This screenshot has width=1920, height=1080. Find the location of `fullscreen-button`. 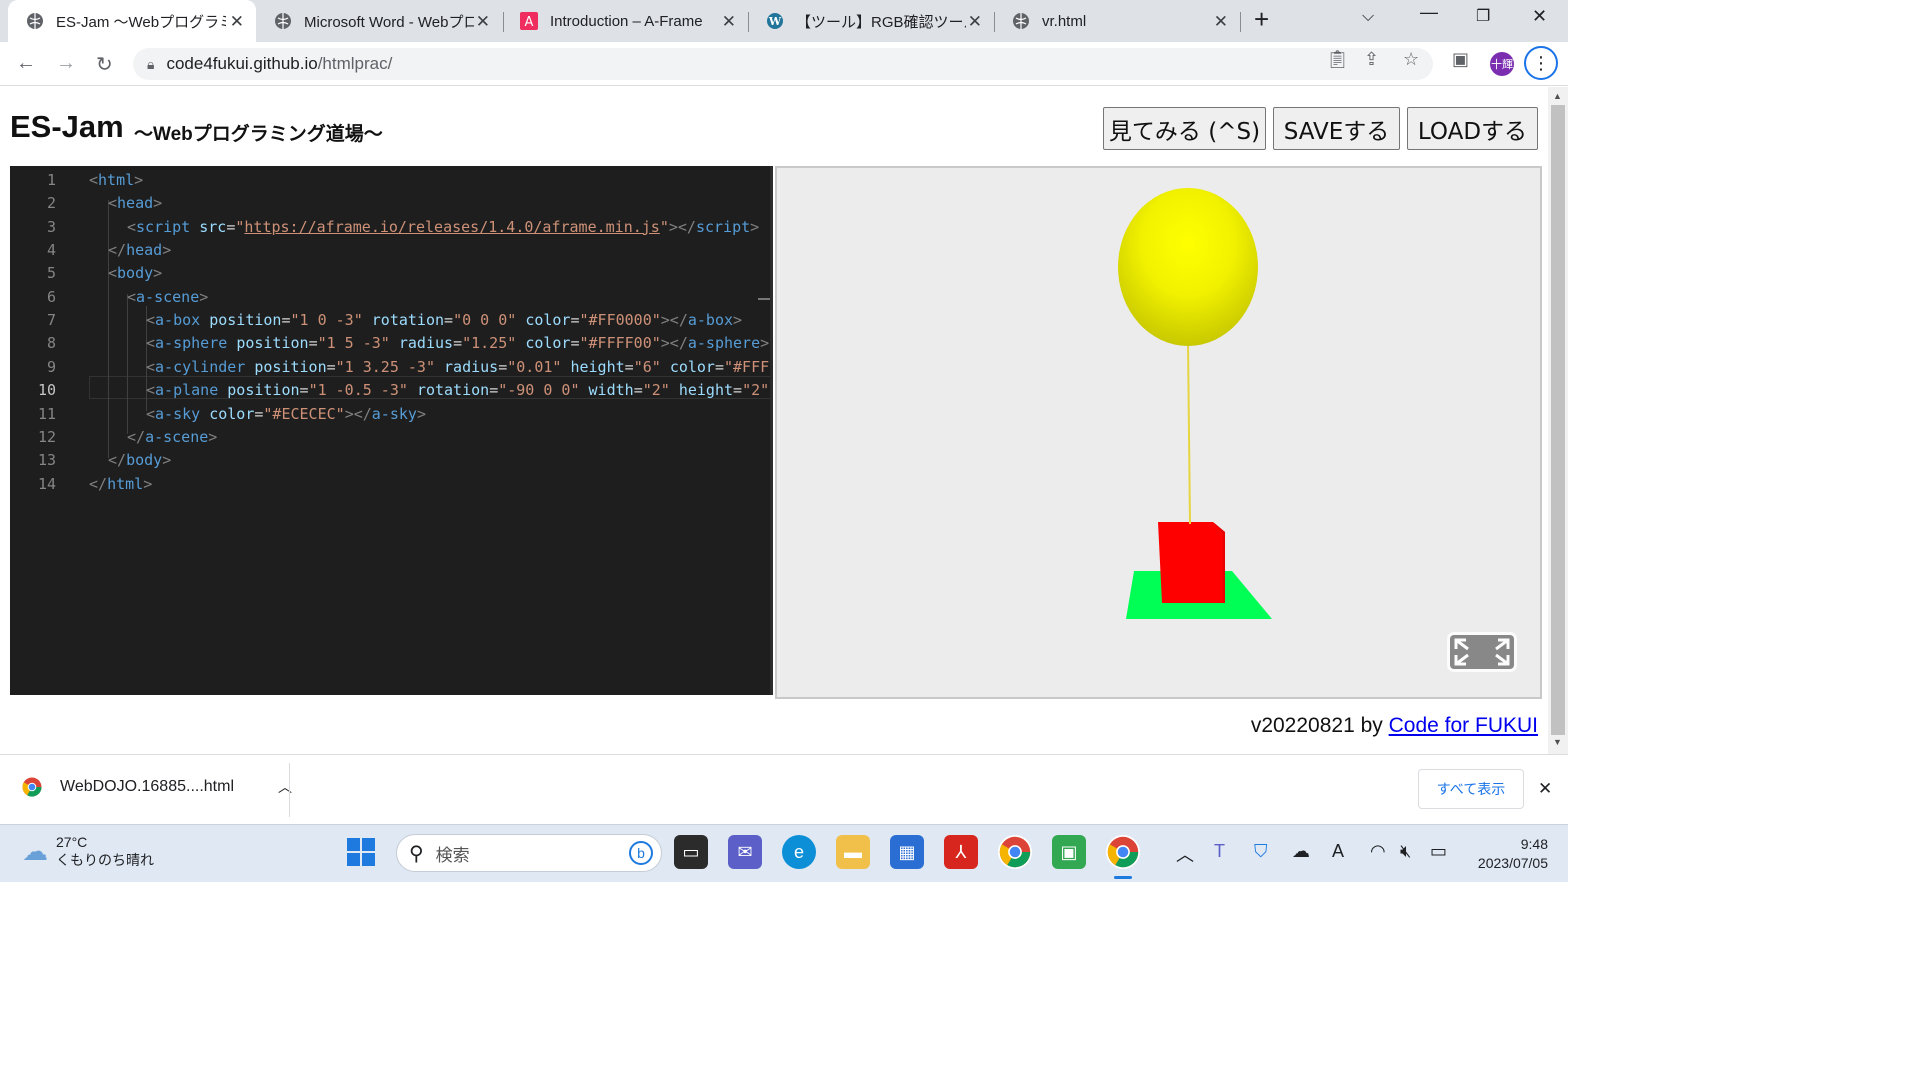

fullscreen-button is located at coordinates (1482, 652).